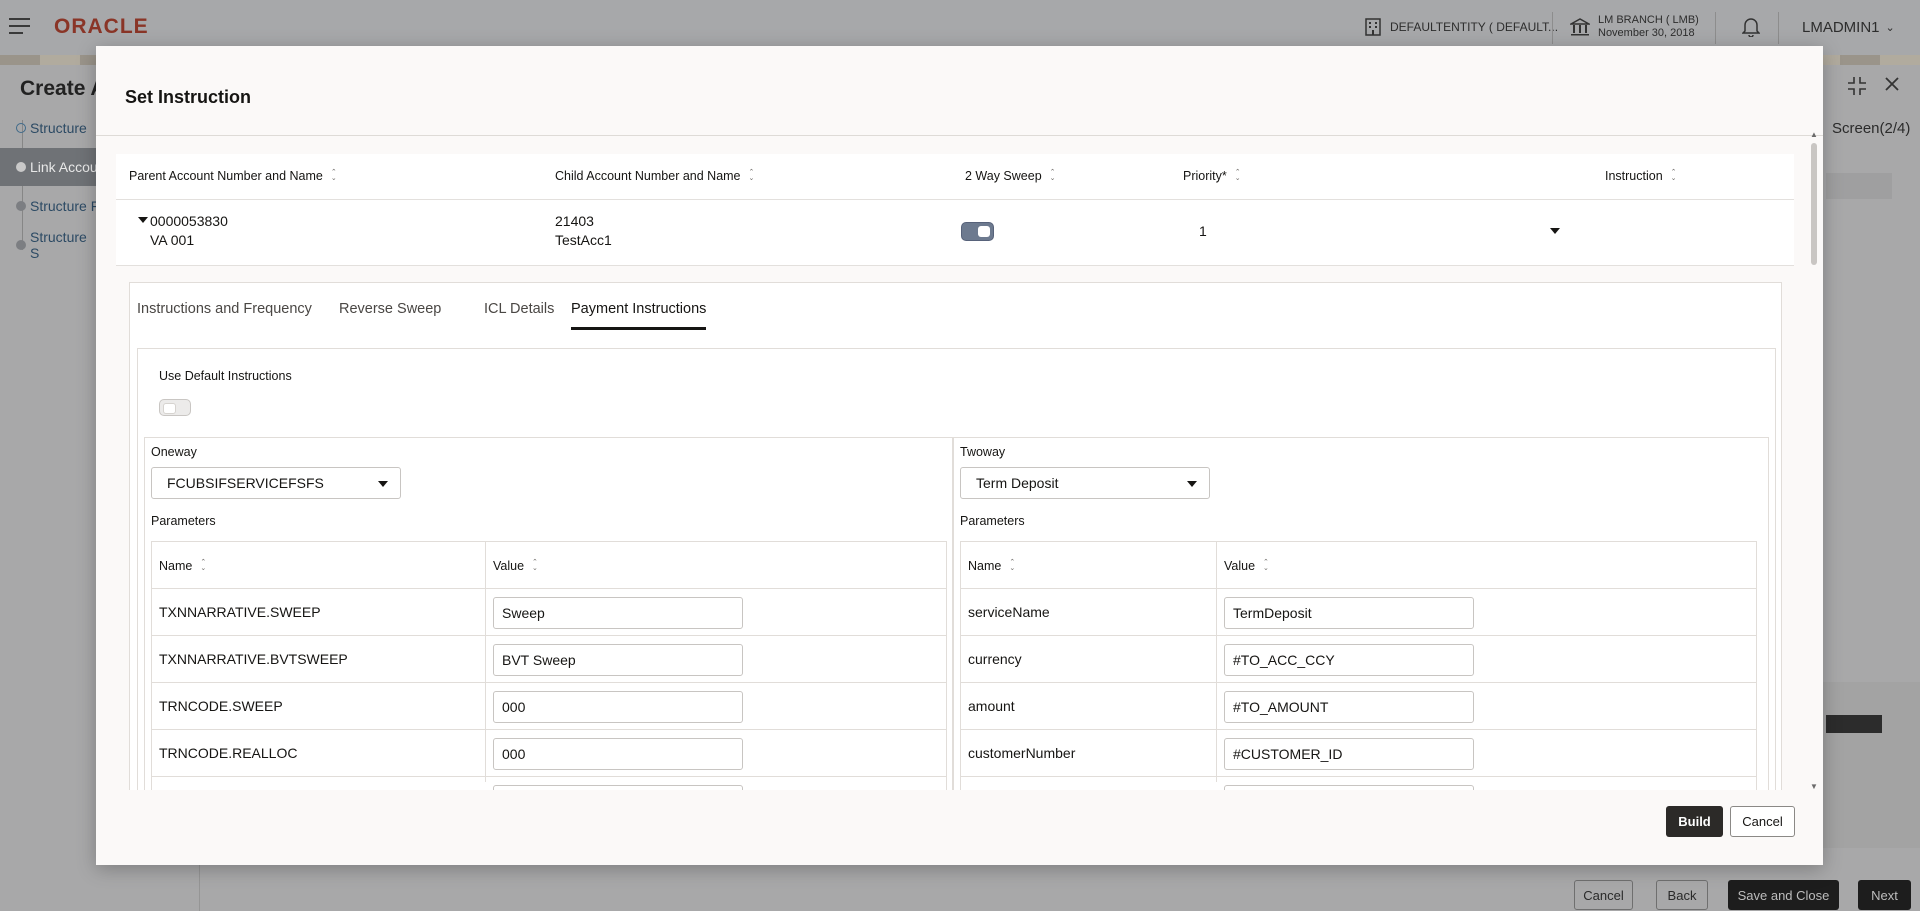  I want to click on table-row: amount #TO_AMOUNT, so click(1358, 706).